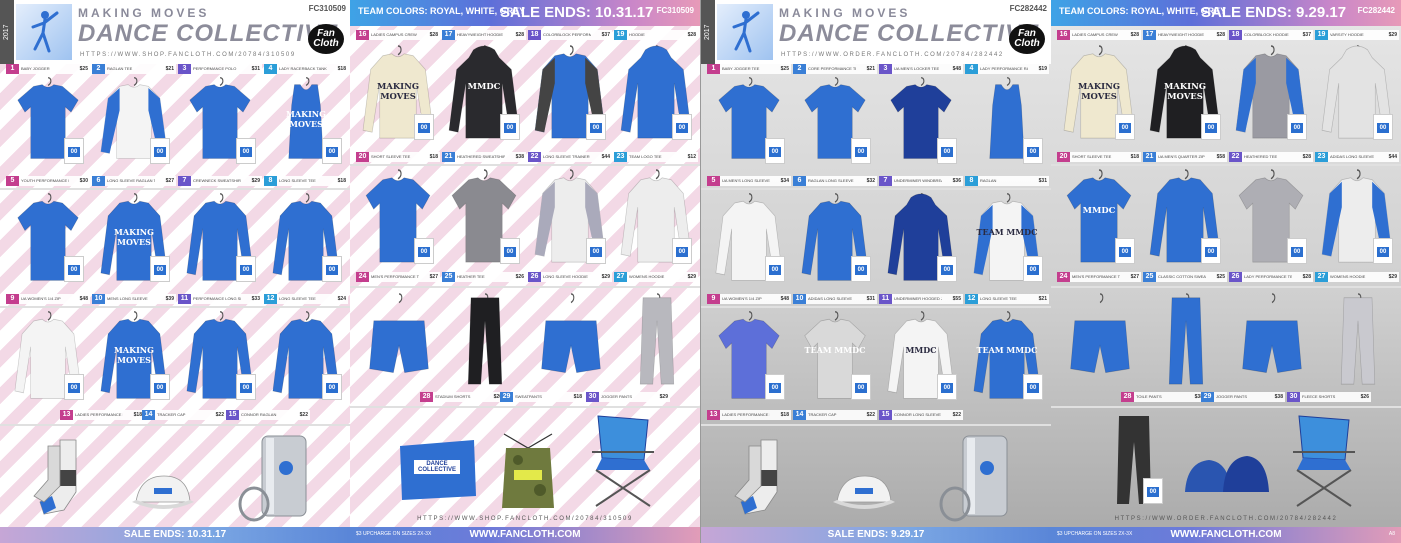 The width and height of the screenshot is (1401, 543). Describe the element at coordinates (1149, 157) in the screenshot. I see `product-number: 21` at that location.